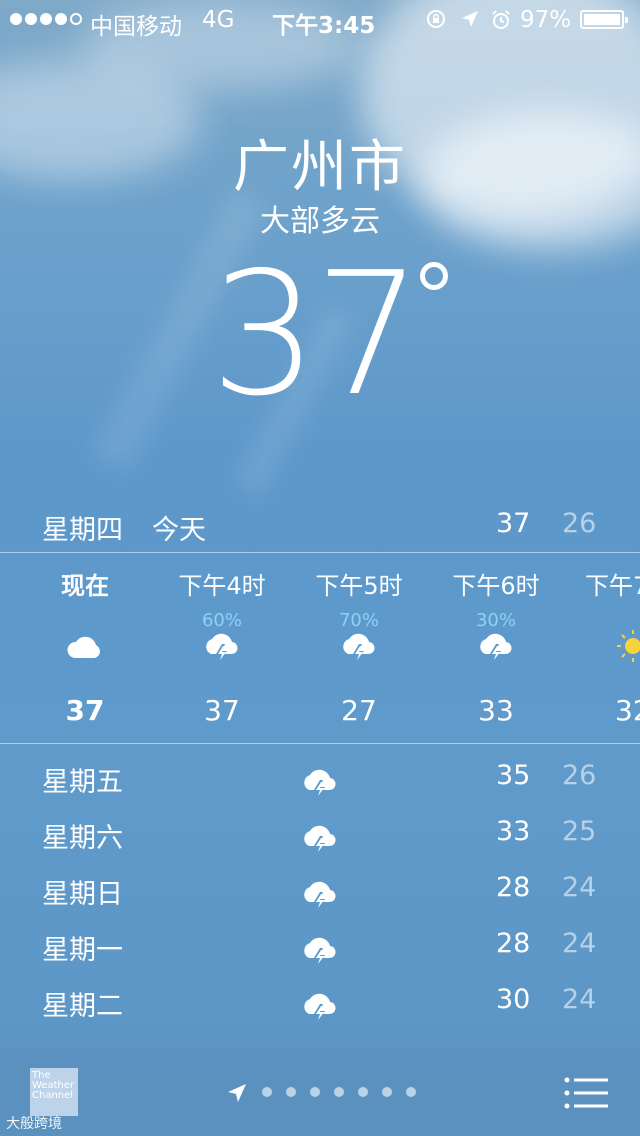 Image resolution: width=640 pixels, height=1136 pixels. What do you see at coordinates (579, 523) in the screenshot?
I see `today-low: 26` at bounding box center [579, 523].